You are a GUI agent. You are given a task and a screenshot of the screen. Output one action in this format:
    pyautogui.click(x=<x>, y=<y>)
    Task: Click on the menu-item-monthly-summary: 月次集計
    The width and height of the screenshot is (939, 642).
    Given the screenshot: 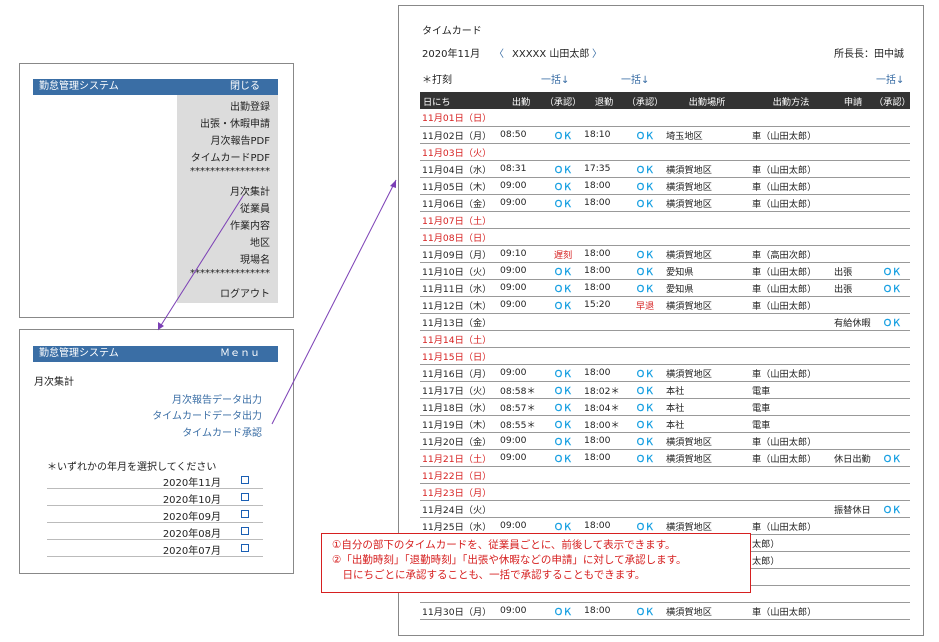 What is the action you would take?
    pyautogui.click(x=250, y=190)
    